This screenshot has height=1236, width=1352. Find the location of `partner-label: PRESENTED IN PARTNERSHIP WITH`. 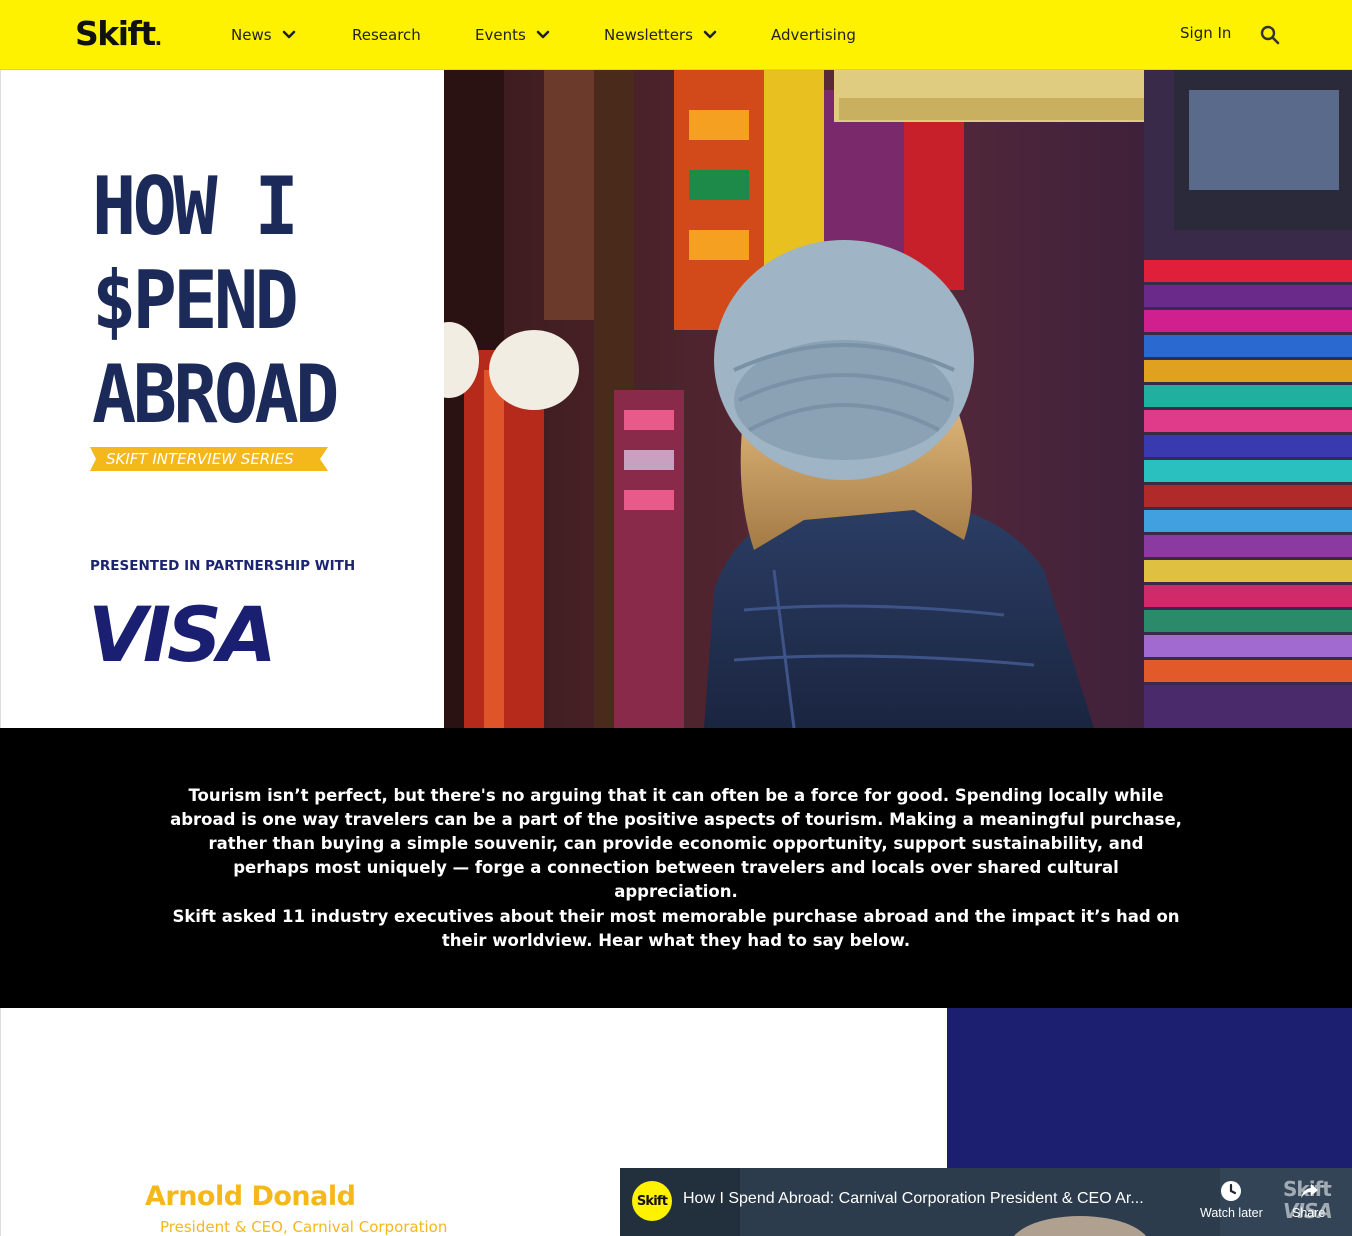

partner-label: PRESENTED IN PARTNERSHIP WITH is located at coordinates (223, 566).